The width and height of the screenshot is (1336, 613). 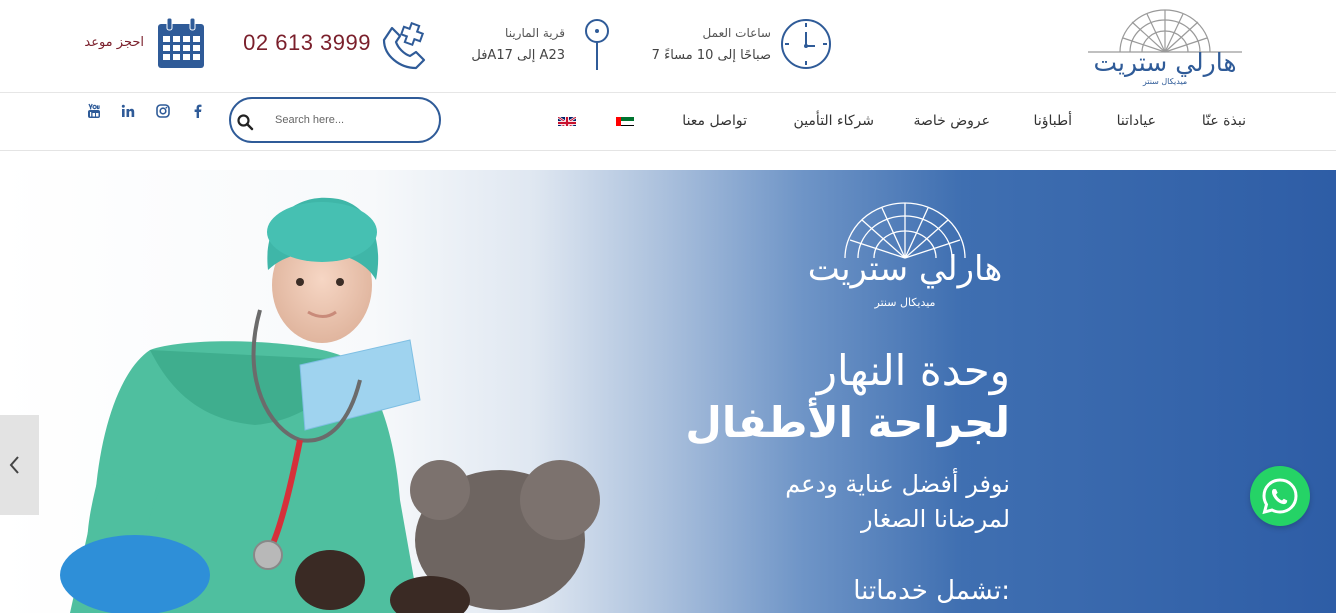 What do you see at coordinates (198, 111) in the screenshot?
I see `facebook-icon` at bounding box center [198, 111].